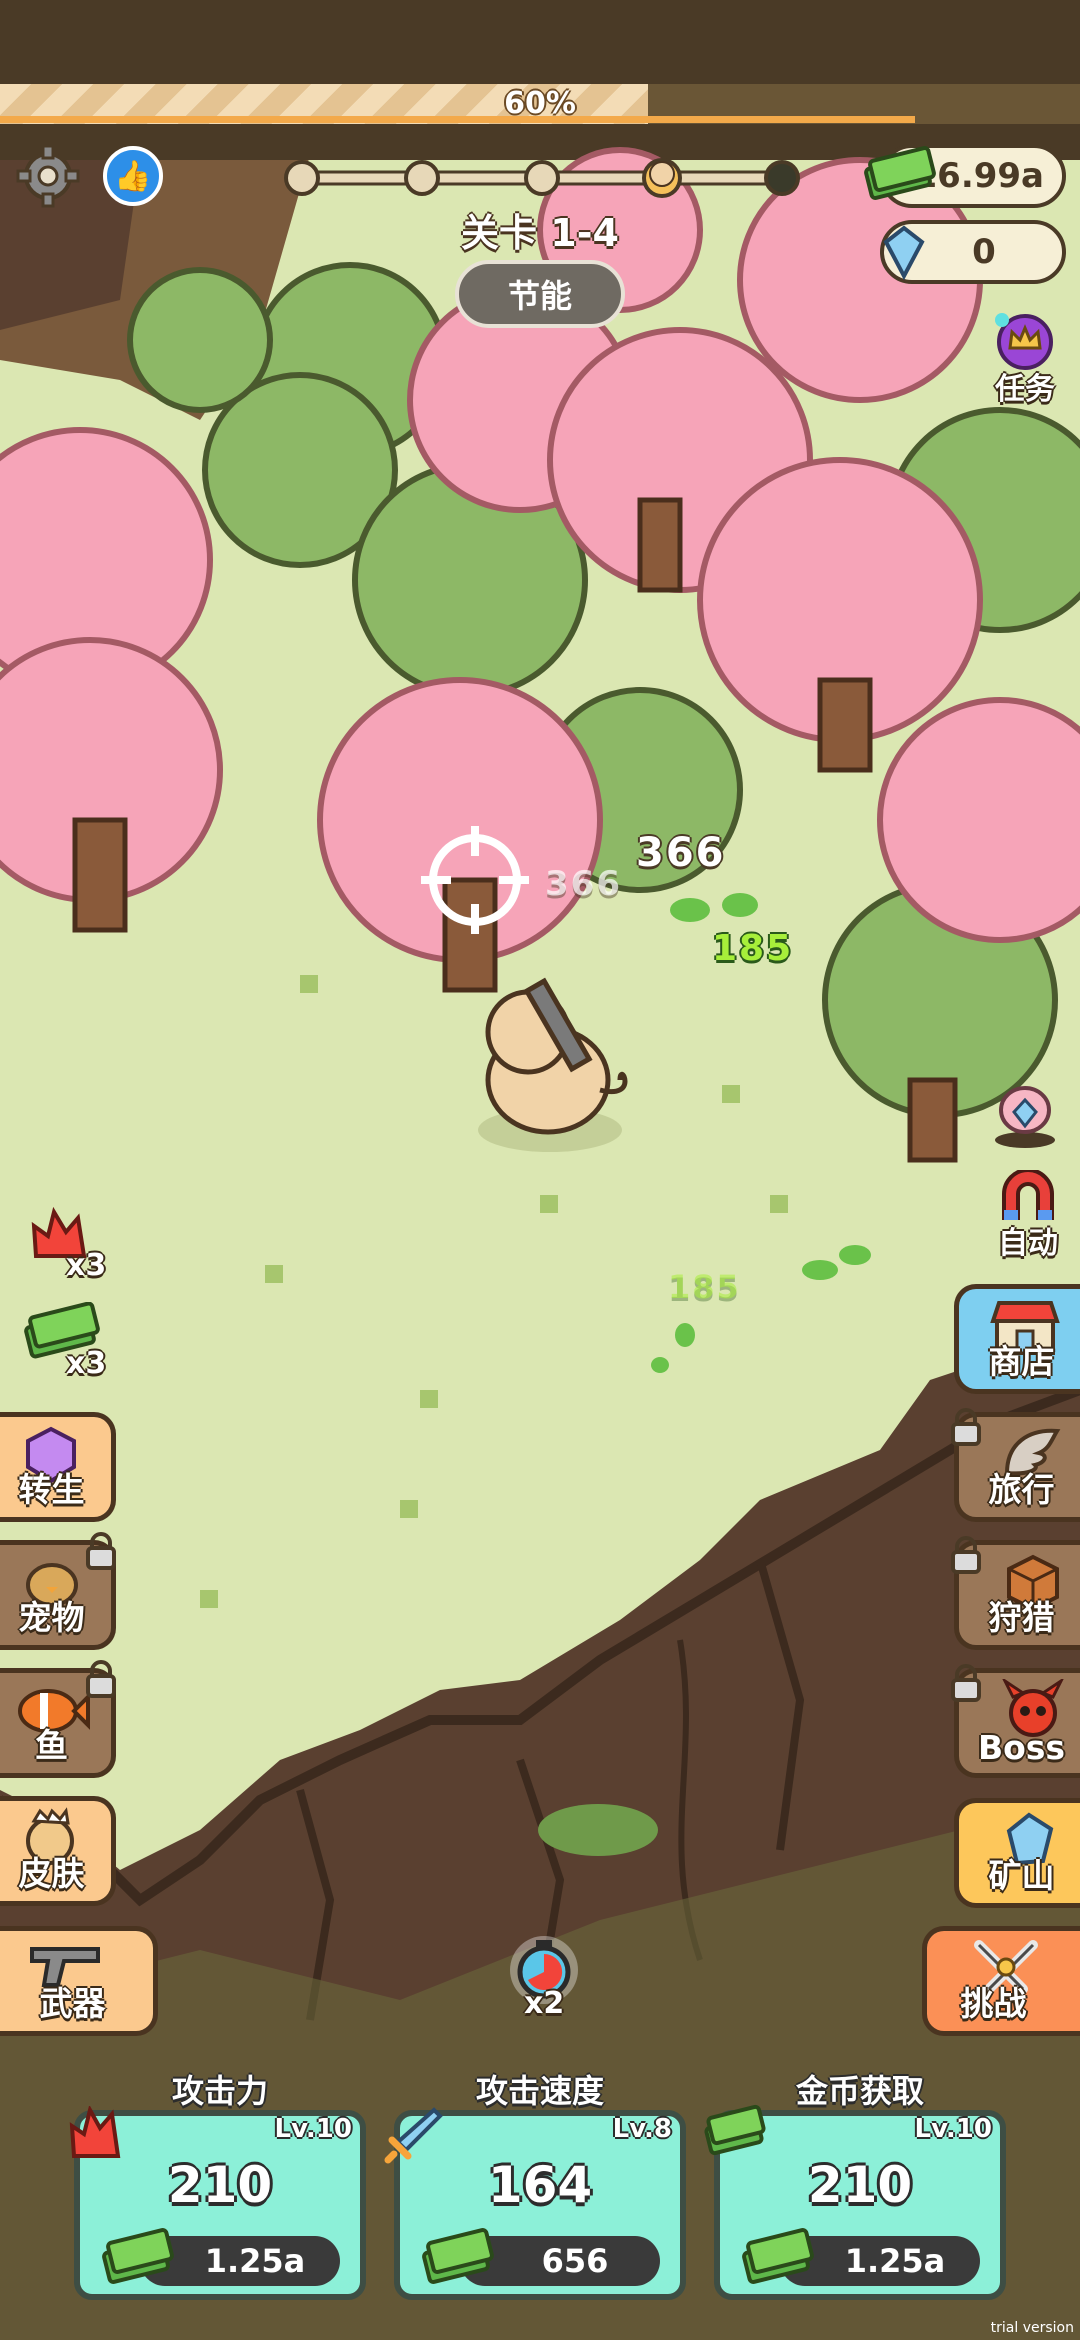 This screenshot has height=2340, width=1080. Describe the element at coordinates (86, 1363) in the screenshot. I see `cash-boost-multiplier: x3` at that location.